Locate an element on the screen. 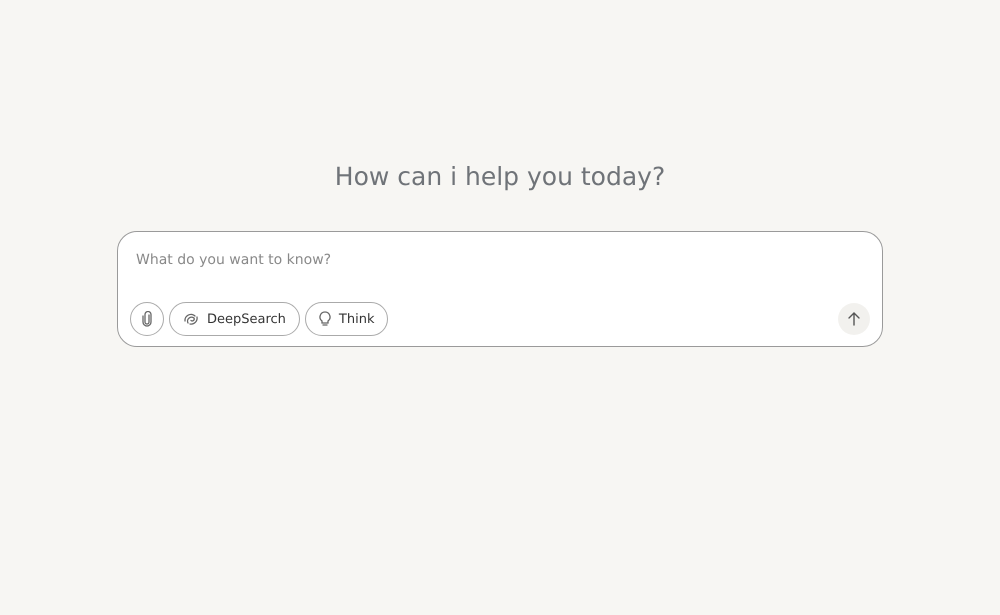 The height and width of the screenshot is (615, 1000). prompt-input: What do you want to know? is located at coordinates (500, 260).